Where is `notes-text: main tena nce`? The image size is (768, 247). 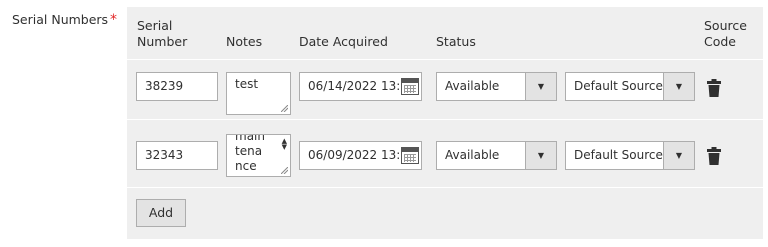
notes-text: main tena nce is located at coordinates (250, 153).